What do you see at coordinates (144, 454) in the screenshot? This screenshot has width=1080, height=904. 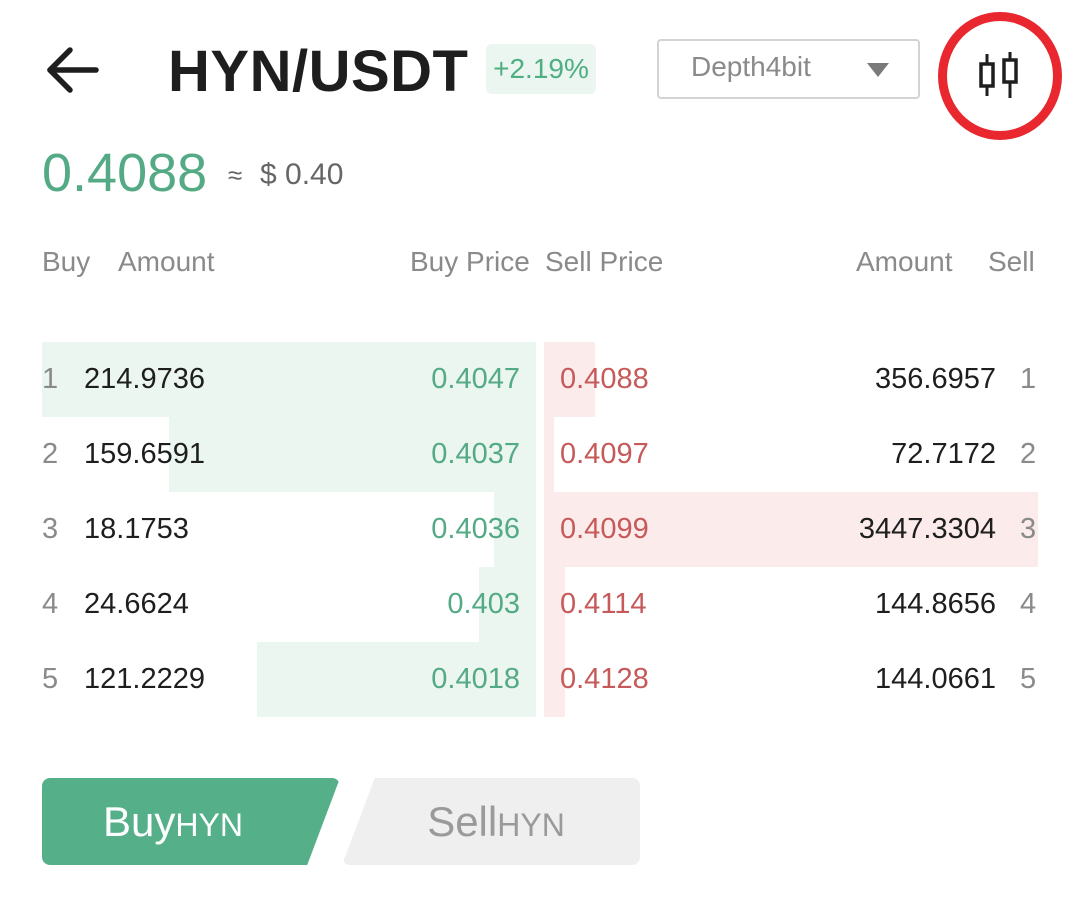 I see `buy-row-amount: 159.6591` at bounding box center [144, 454].